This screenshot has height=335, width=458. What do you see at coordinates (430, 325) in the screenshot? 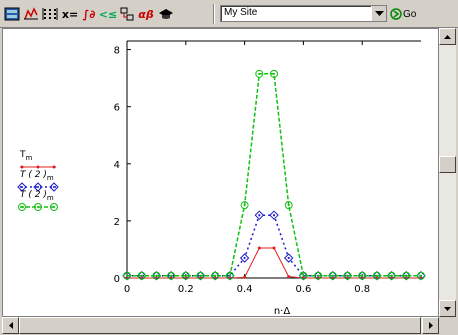
I see `scroll-right-button` at bounding box center [430, 325].